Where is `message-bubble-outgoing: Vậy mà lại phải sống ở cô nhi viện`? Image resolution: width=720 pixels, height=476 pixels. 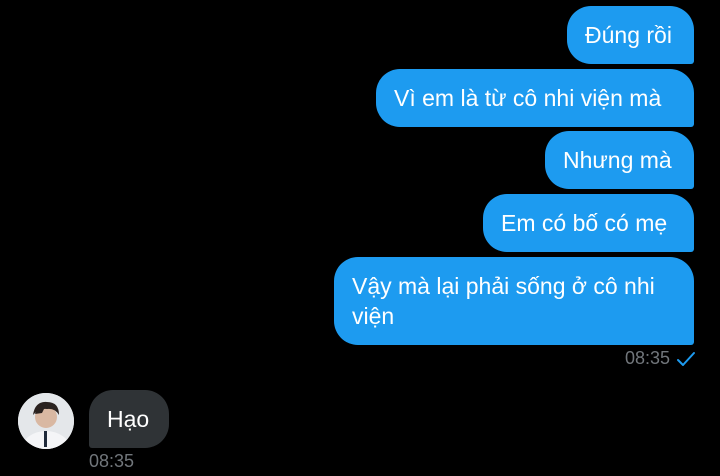 message-bubble-outgoing: Vậy mà lại phải sống ở cô nhi viện is located at coordinates (514, 301).